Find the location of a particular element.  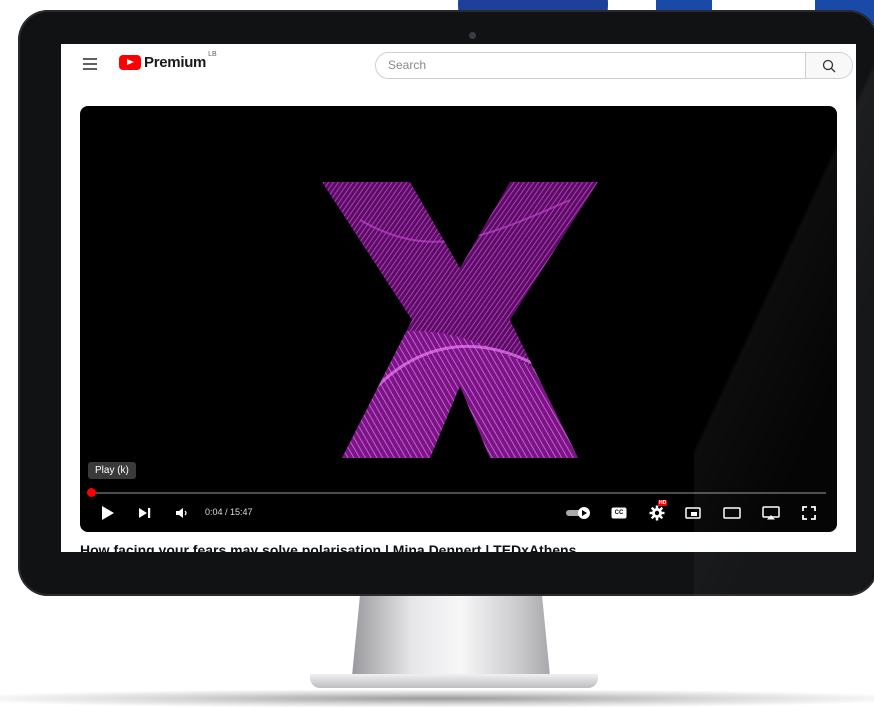

next-button is located at coordinates (145, 513).